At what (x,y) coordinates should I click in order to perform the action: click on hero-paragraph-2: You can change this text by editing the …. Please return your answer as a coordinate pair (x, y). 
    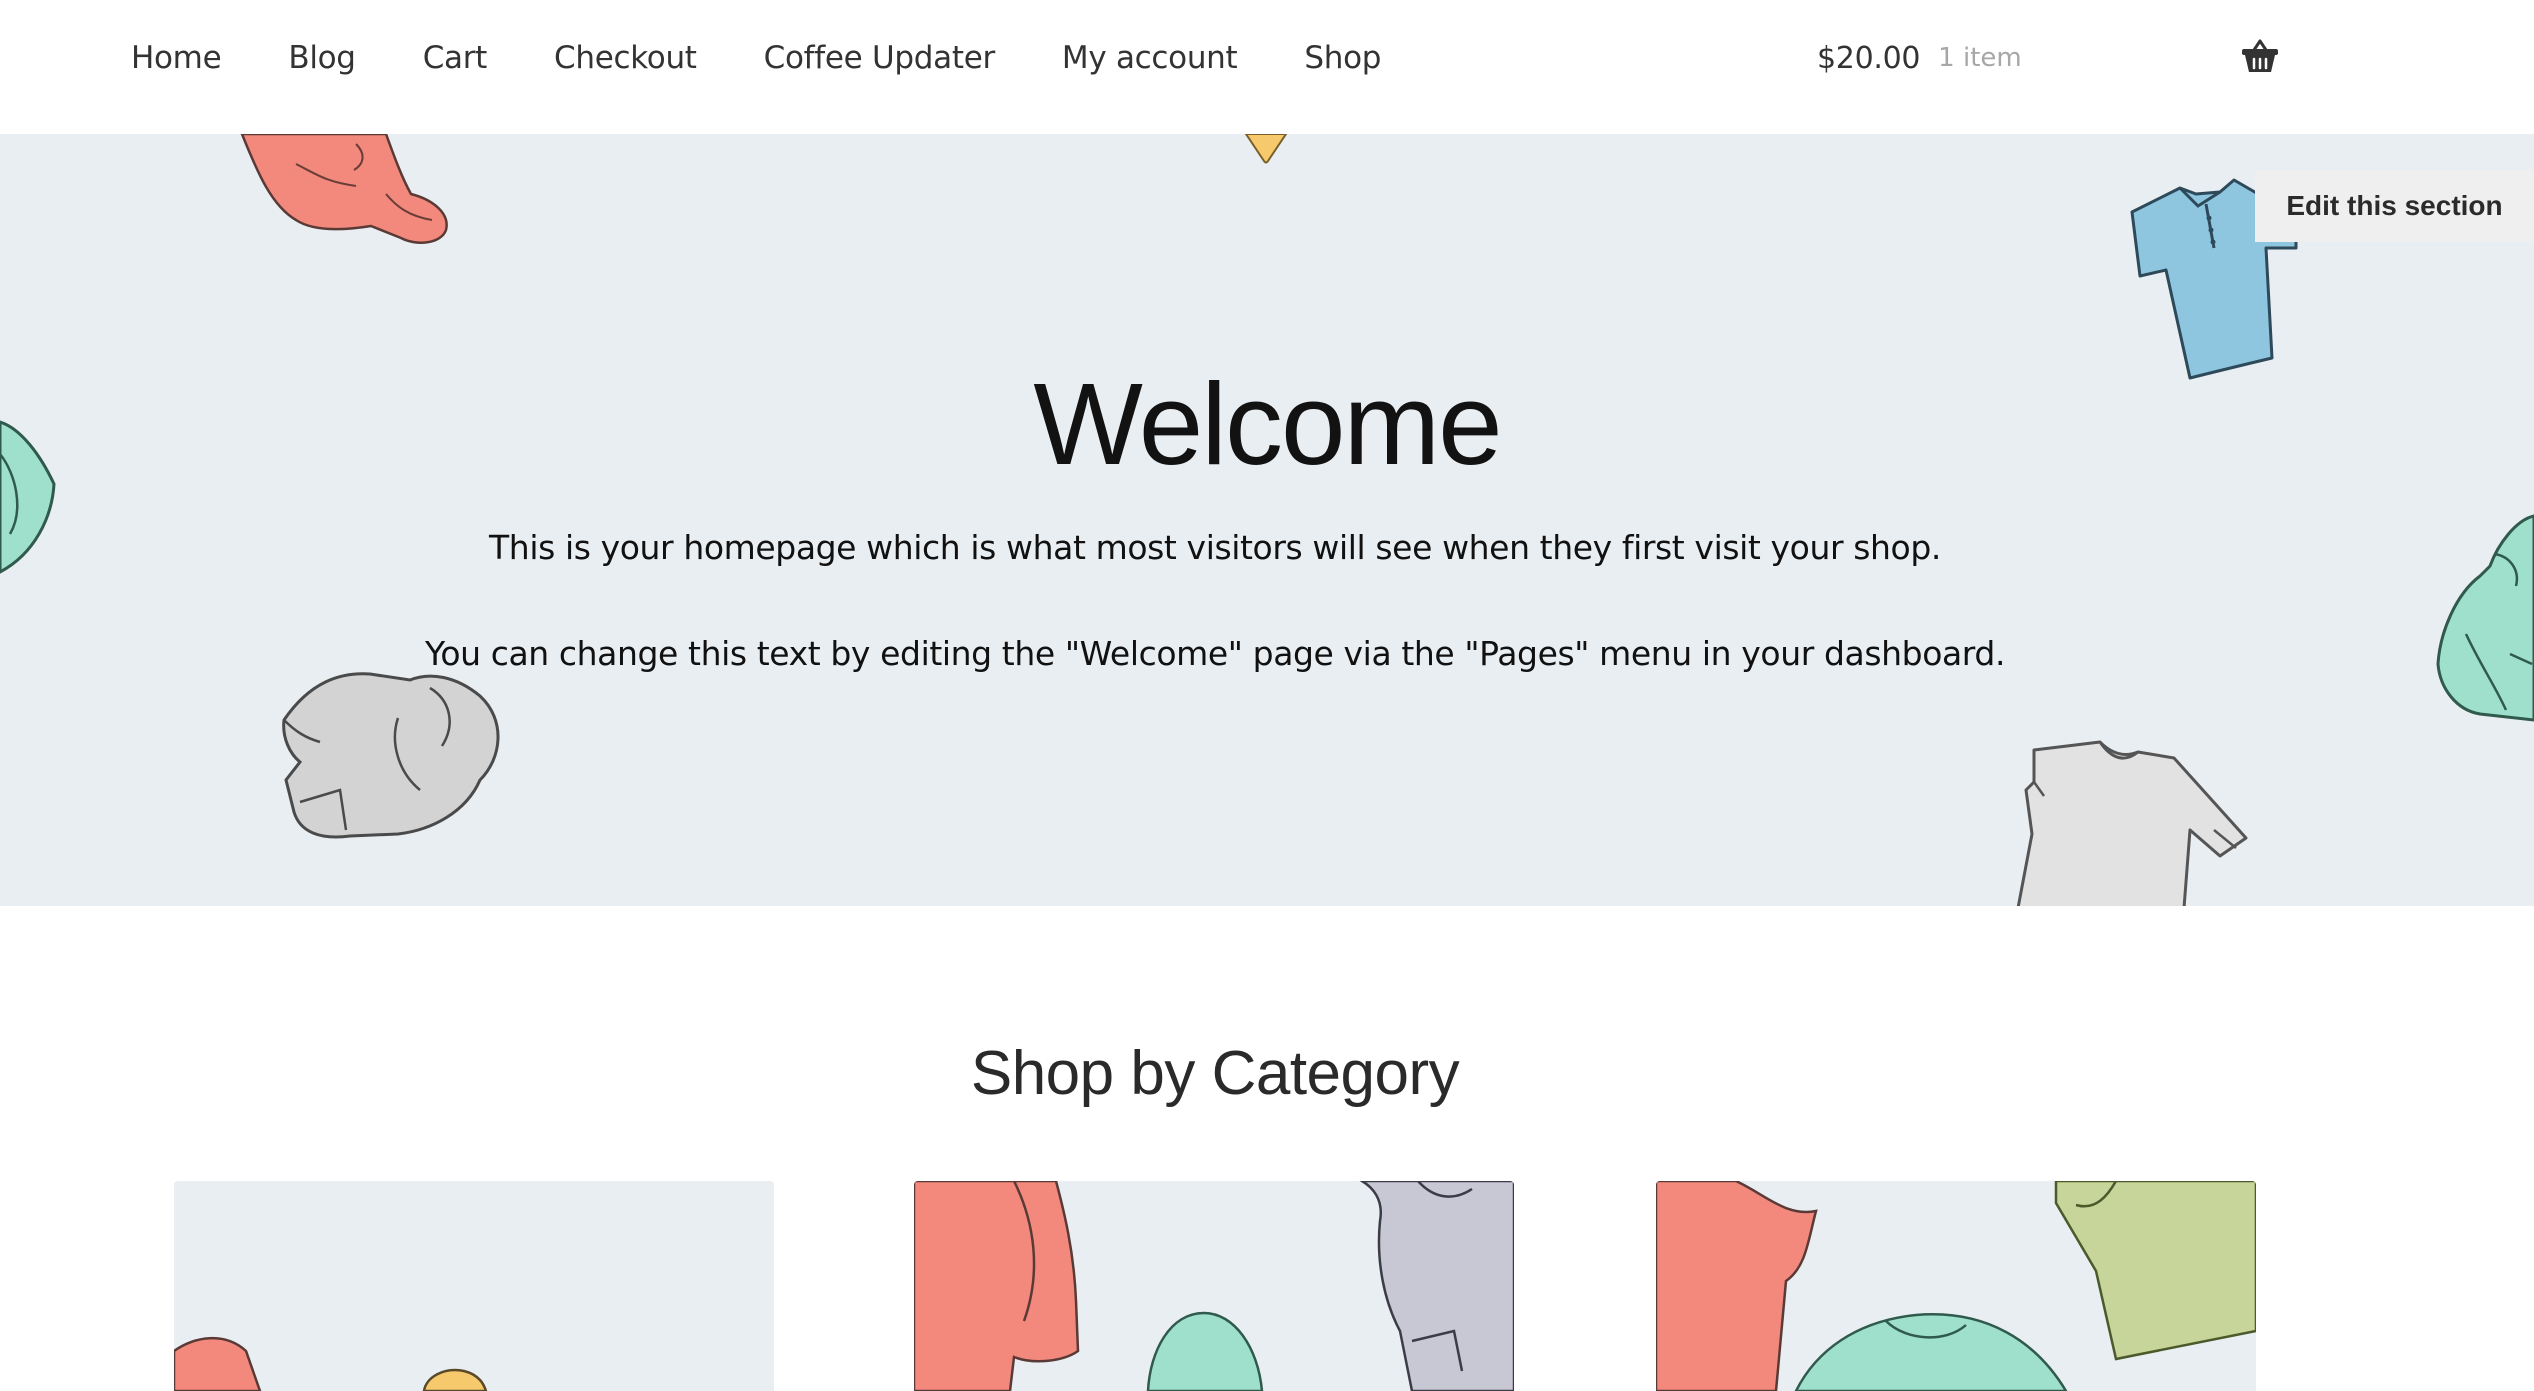
    Looking at the image, I should click on (1215, 653).